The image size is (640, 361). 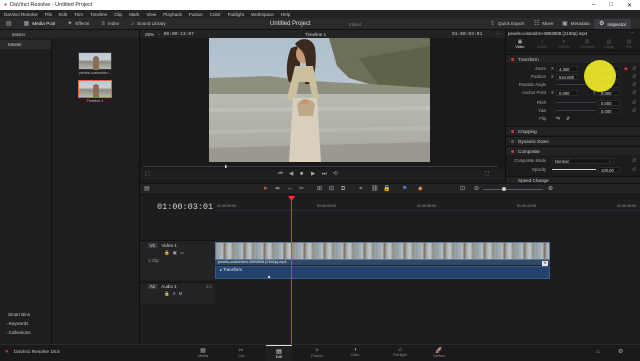 I want to click on menu-trim: Trim, so click(x=78, y=14).